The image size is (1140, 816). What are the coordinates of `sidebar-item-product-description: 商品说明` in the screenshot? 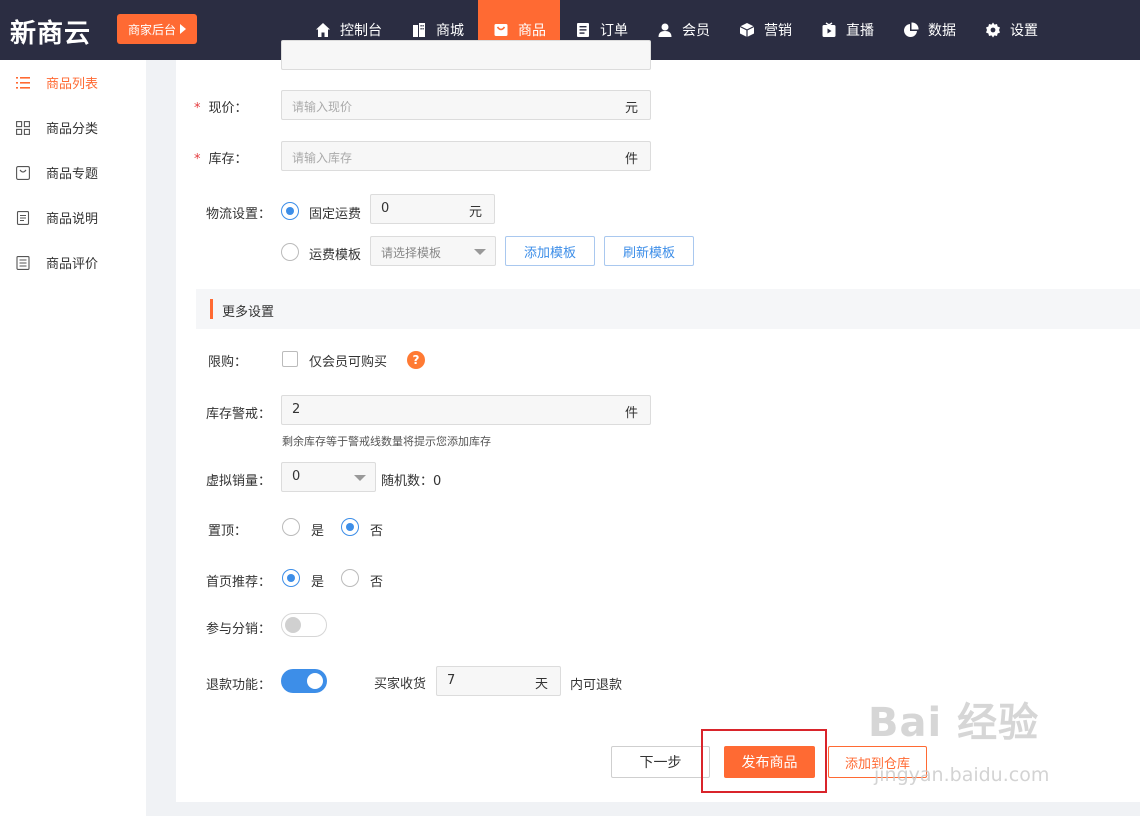 It's located at (73, 217).